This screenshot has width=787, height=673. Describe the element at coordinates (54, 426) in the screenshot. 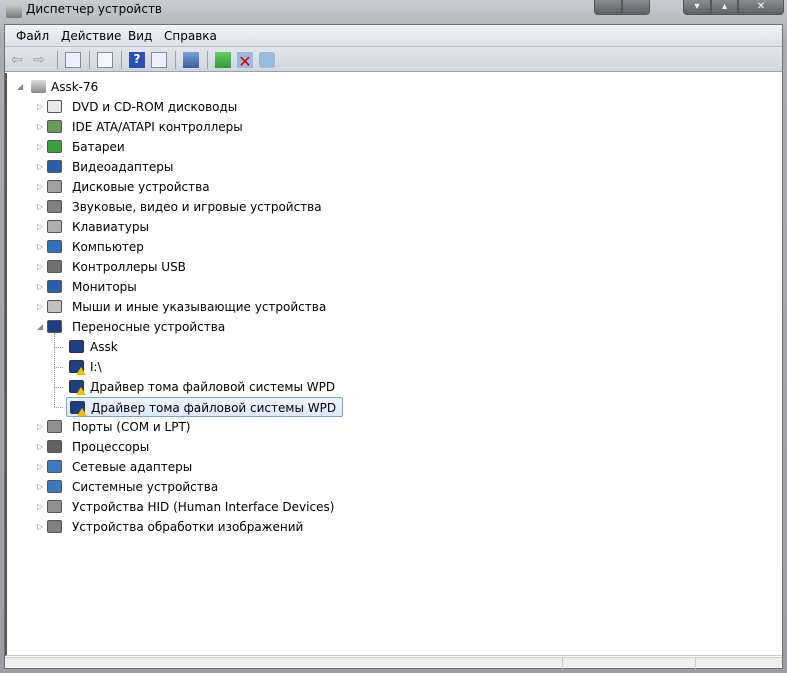

I see `port-icon` at that location.